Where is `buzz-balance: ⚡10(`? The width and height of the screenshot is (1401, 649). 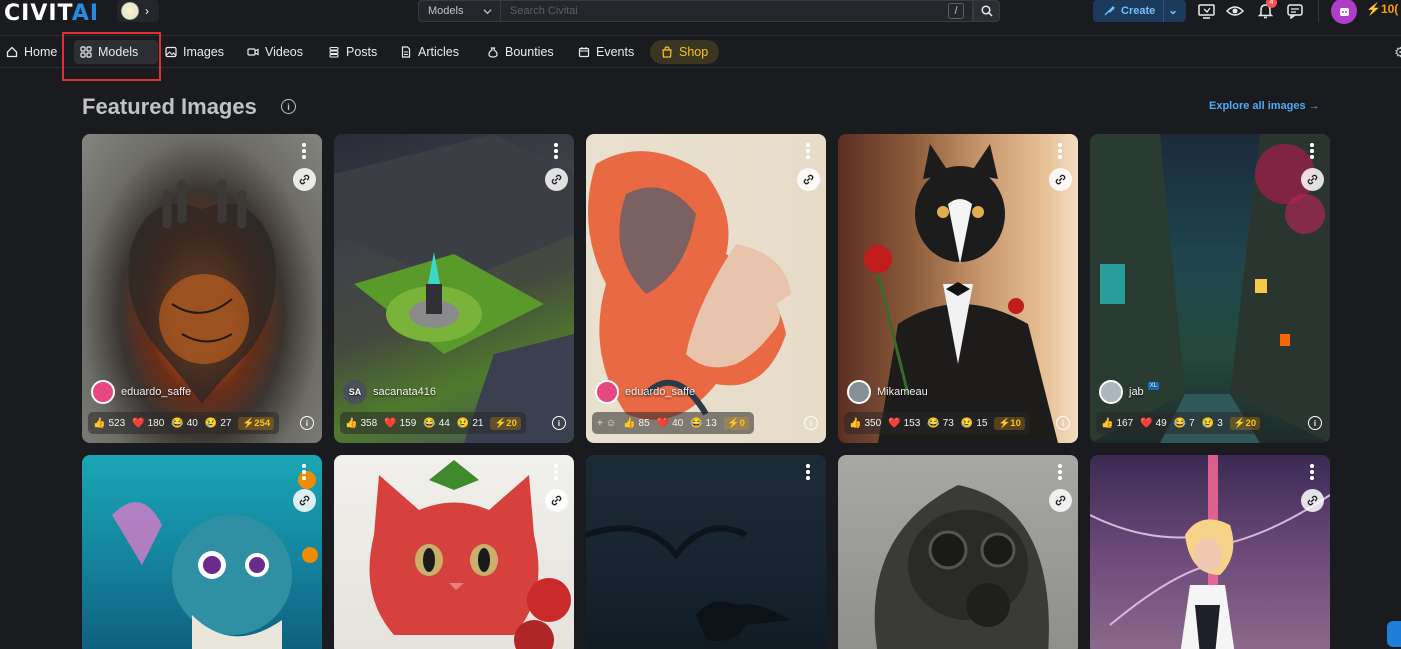 buzz-balance: ⚡10( is located at coordinates (1382, 9).